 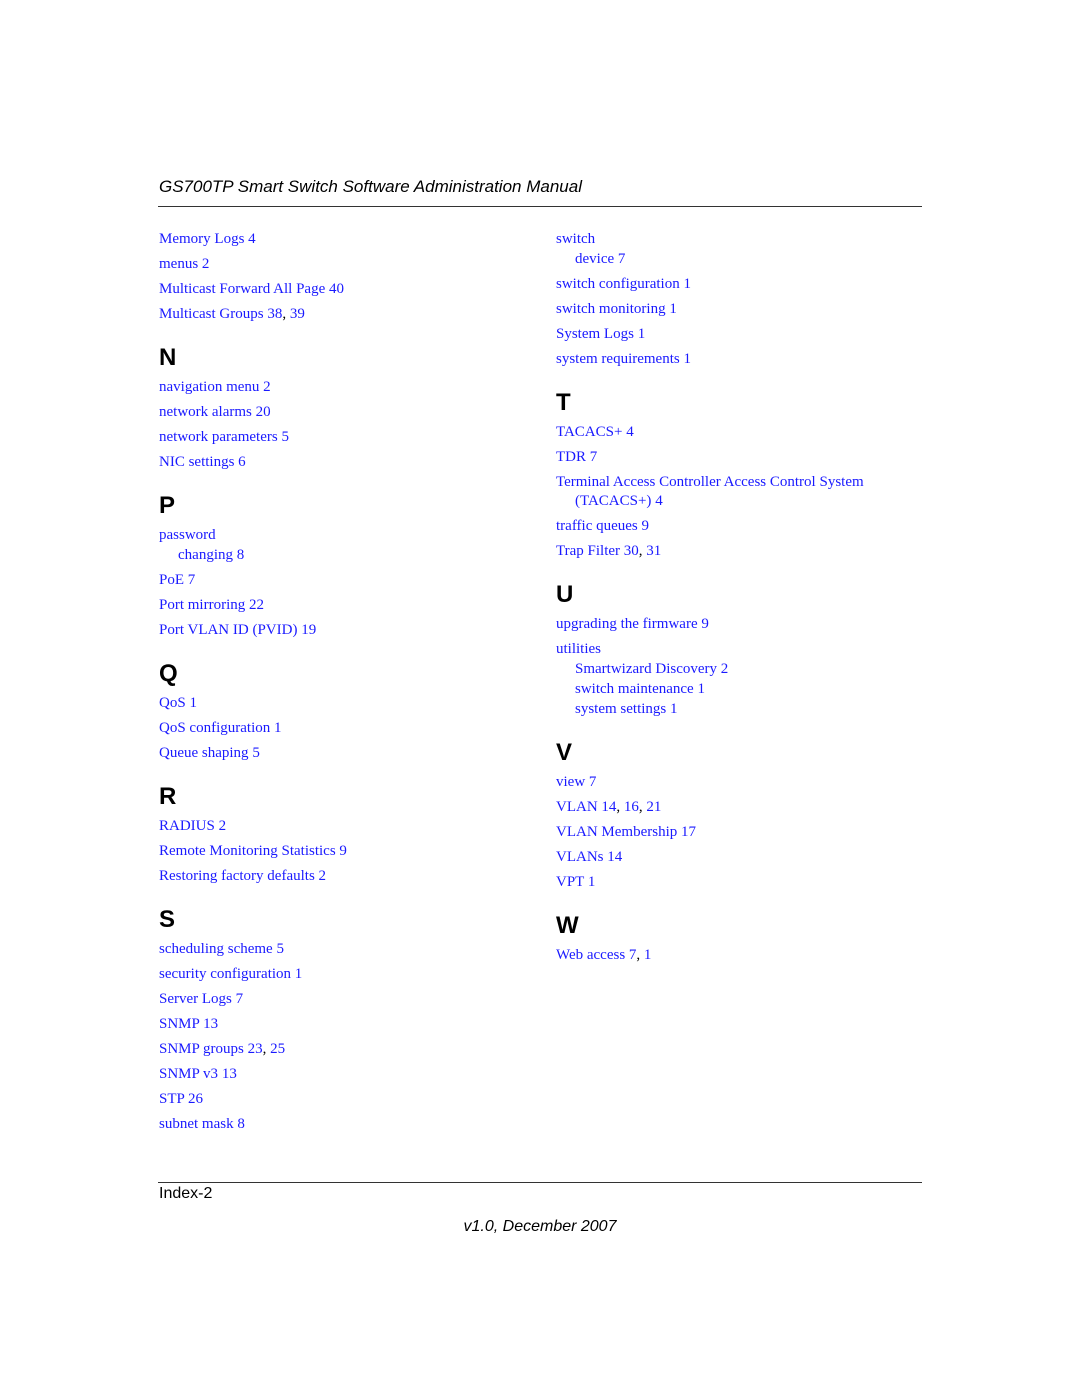 What do you see at coordinates (201, 1049) in the screenshot?
I see `entry-term: SNMP groups` at bounding box center [201, 1049].